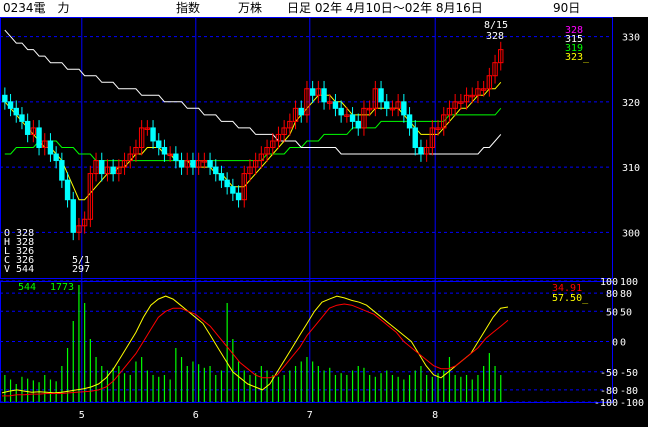 Image resolution: width=648 pixels, height=427 pixels. I want to click on last-close-label: 328, so click(495, 36).